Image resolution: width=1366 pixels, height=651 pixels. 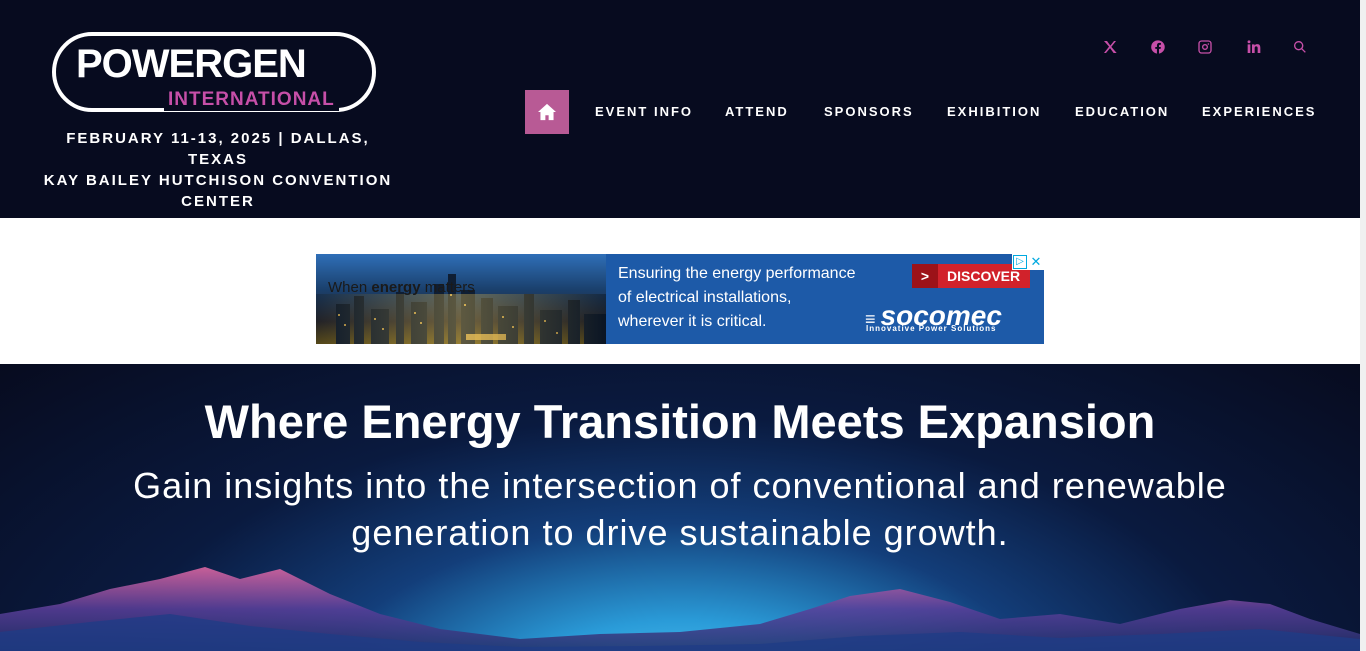 I want to click on nav-education: EDUCATION, so click(x=1122, y=112).